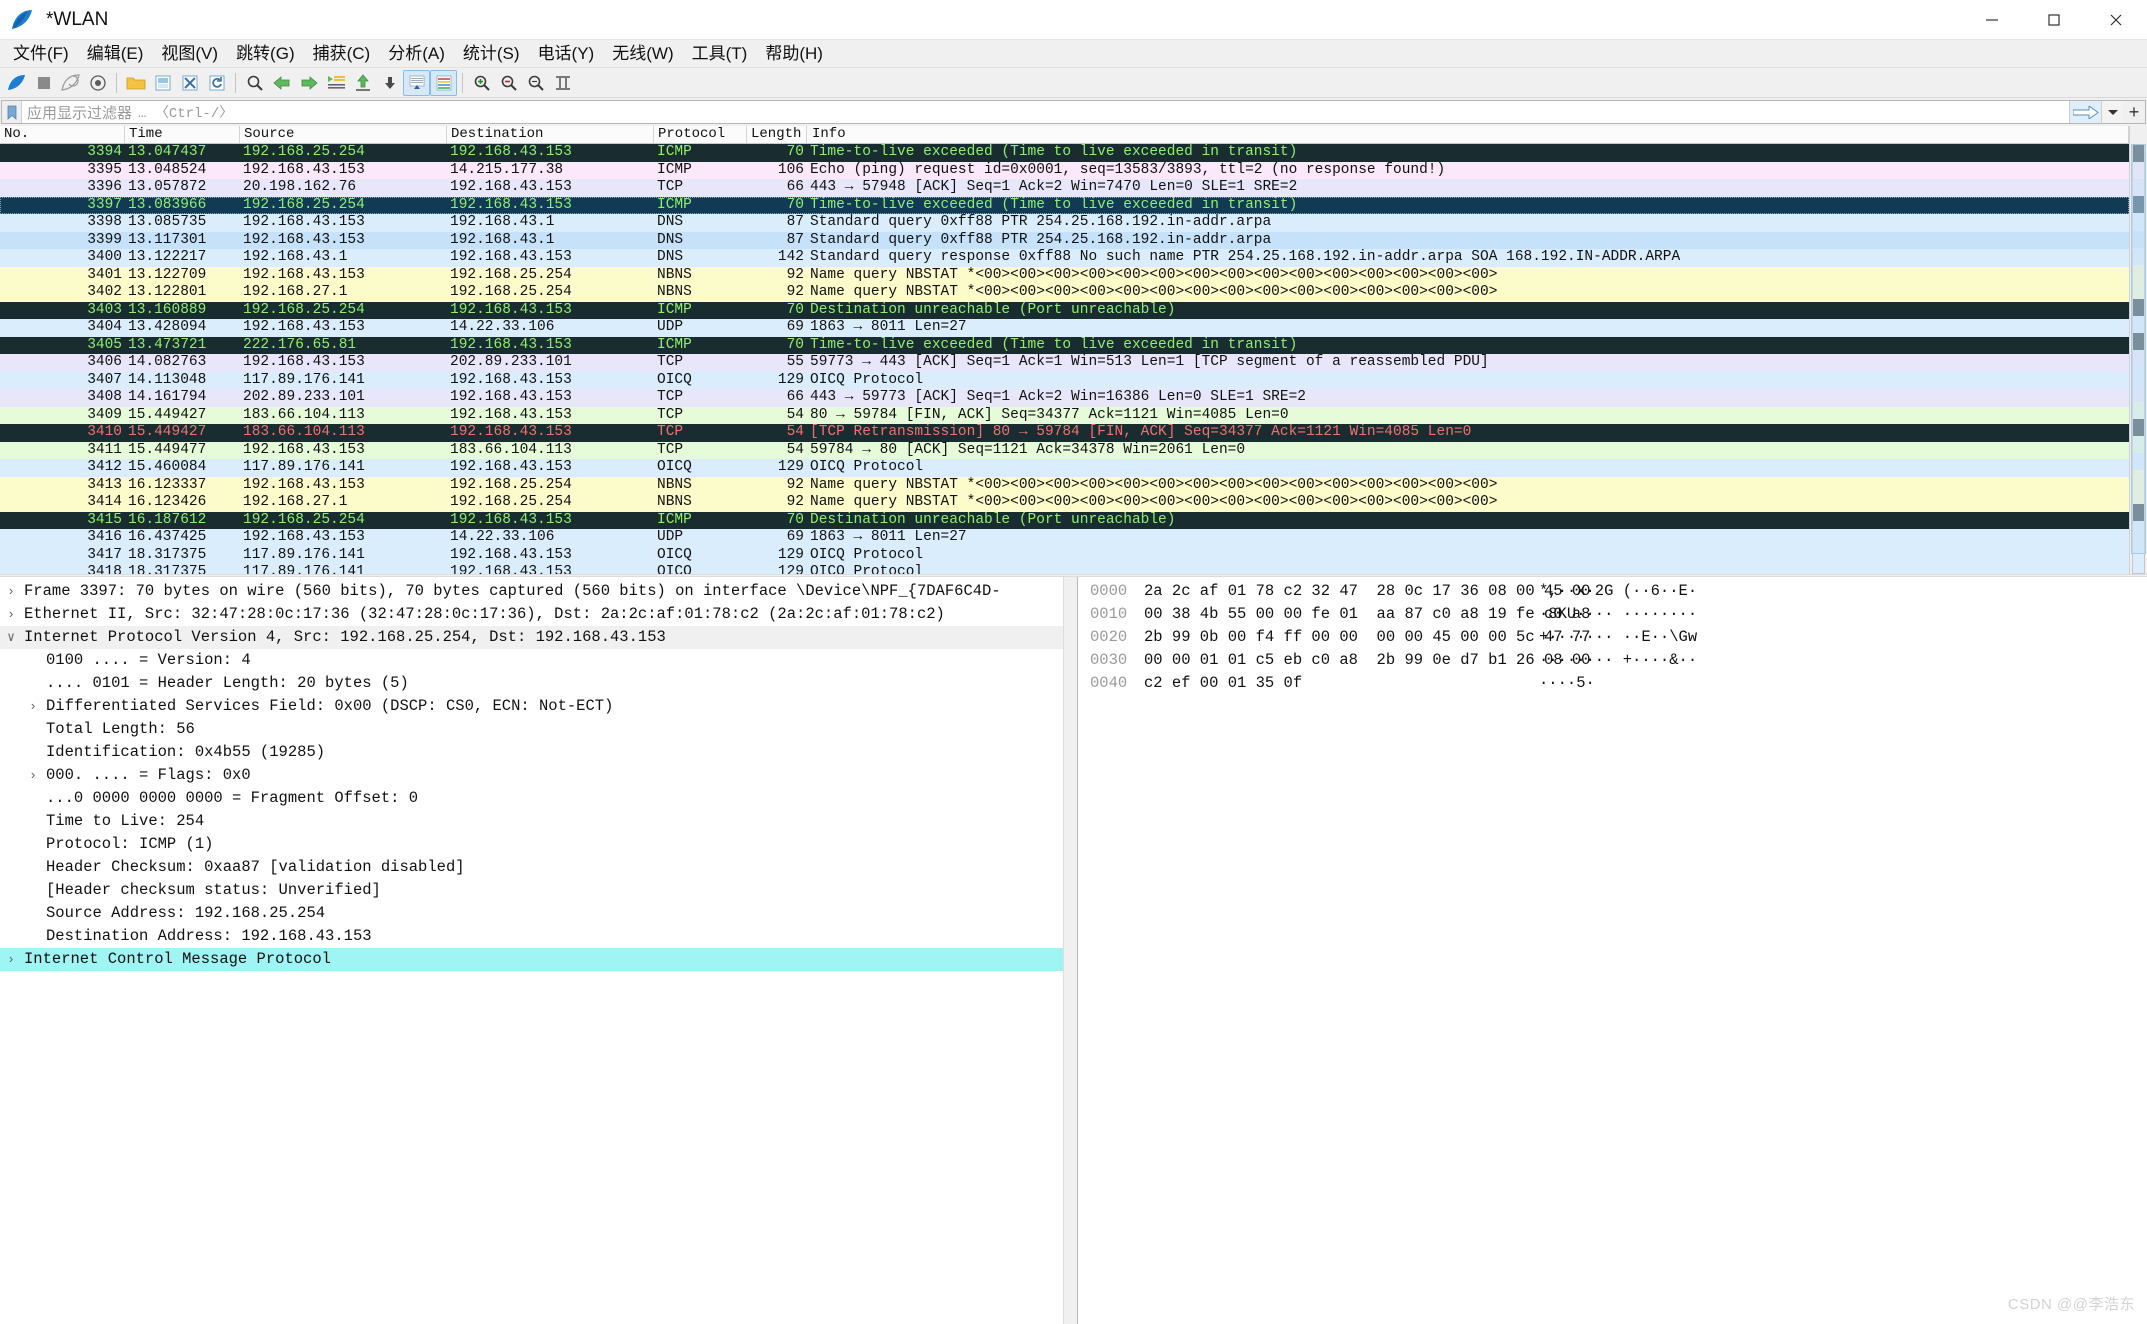 Image resolution: width=2147 pixels, height=1324 pixels. What do you see at coordinates (12, 112) in the screenshot?
I see `bookmark-icon` at bounding box center [12, 112].